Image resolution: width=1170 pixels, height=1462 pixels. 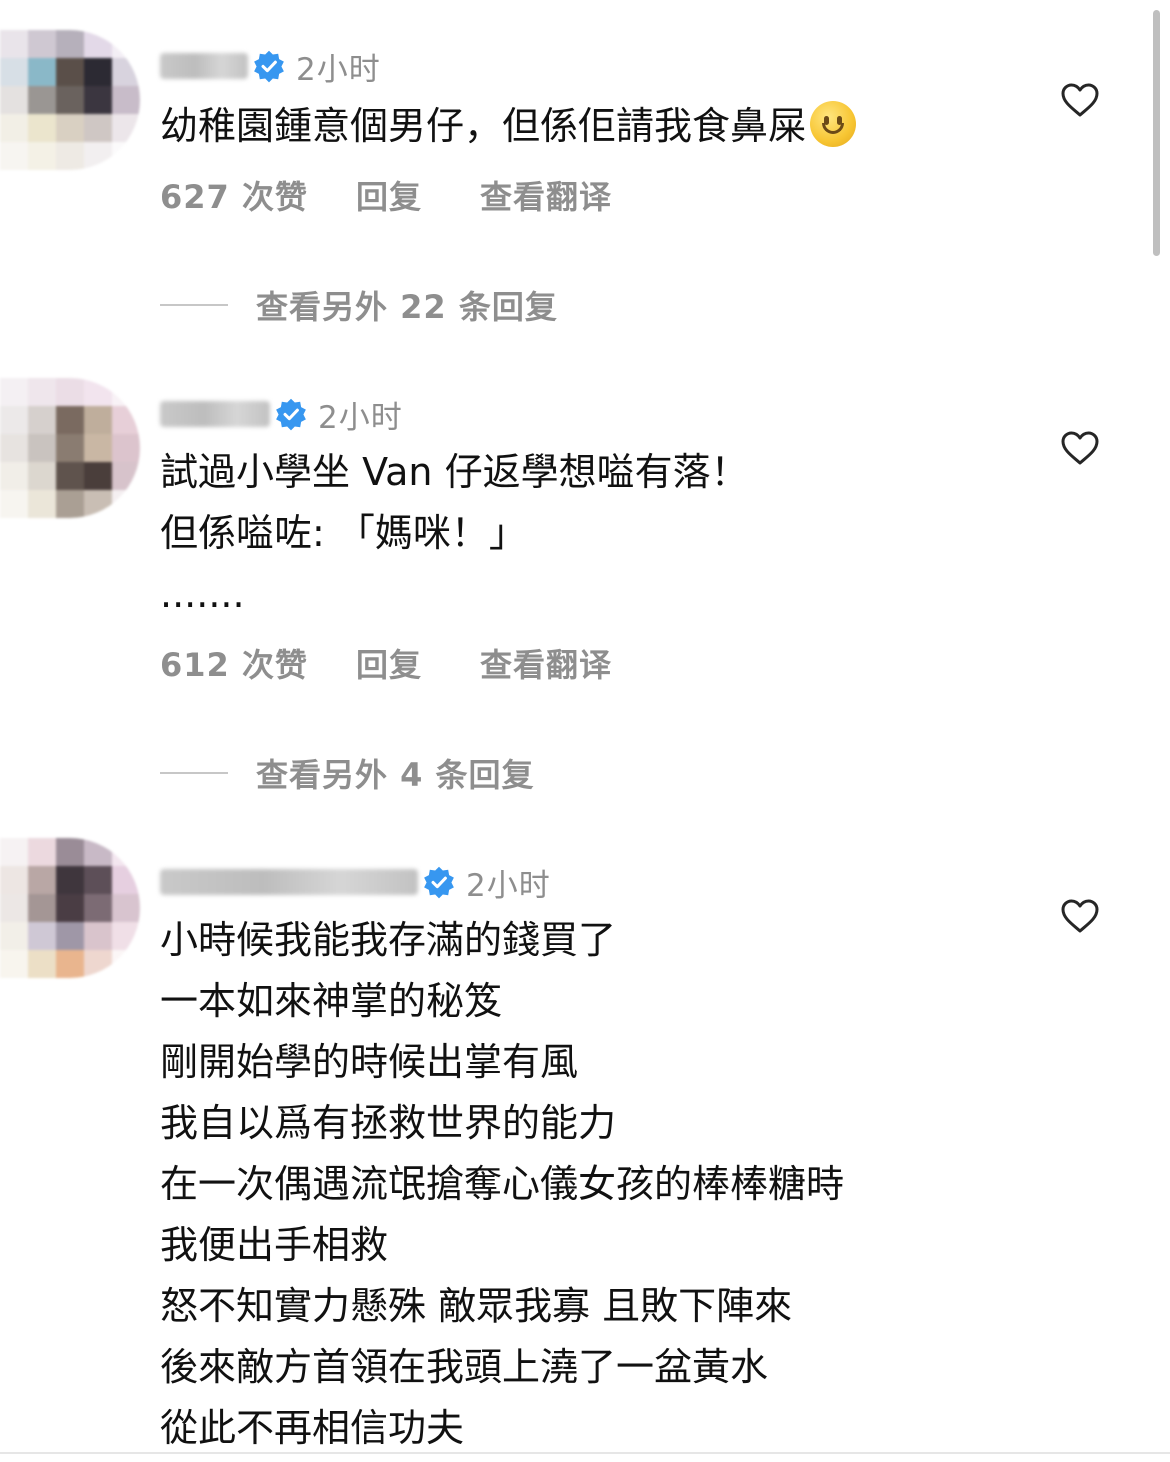 I want to click on comment-actions: 627 次赞 回复 查看翻译, so click(x=386, y=195).